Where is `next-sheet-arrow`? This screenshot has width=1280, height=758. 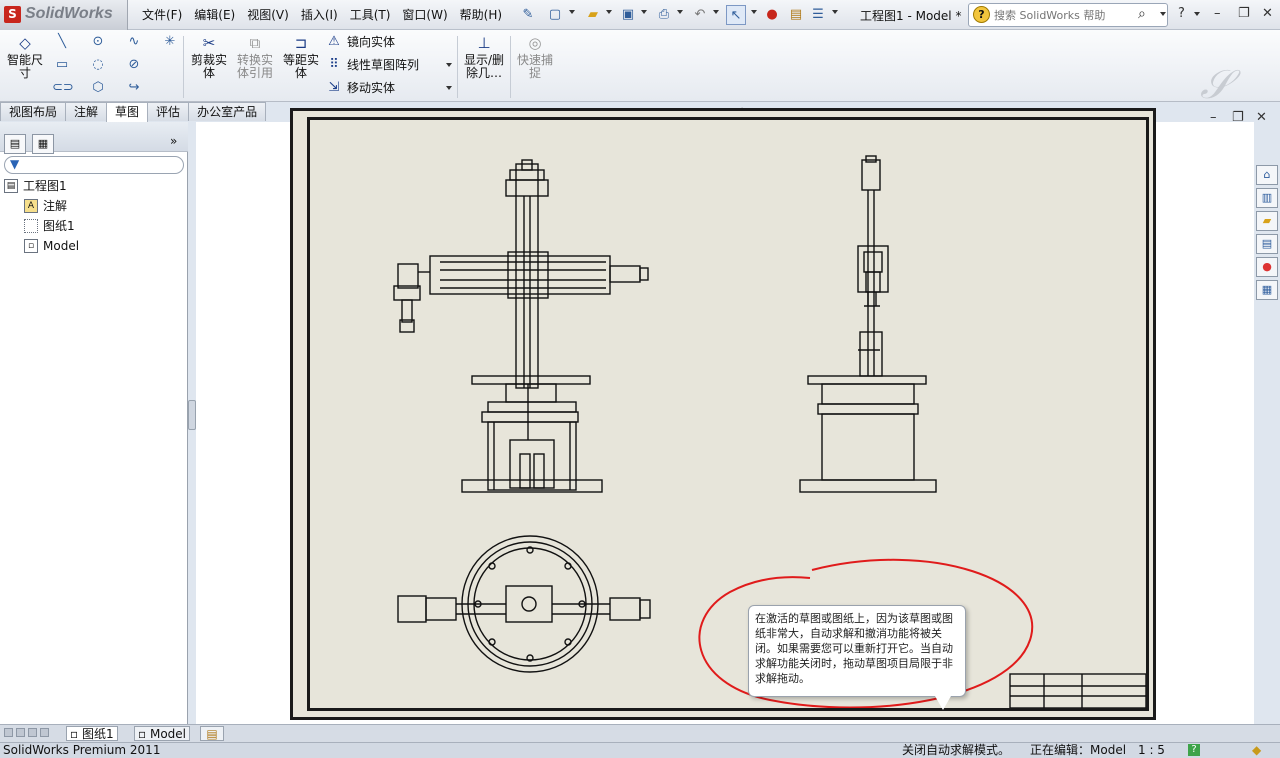
next-sheet-arrow is located at coordinates (32, 732).